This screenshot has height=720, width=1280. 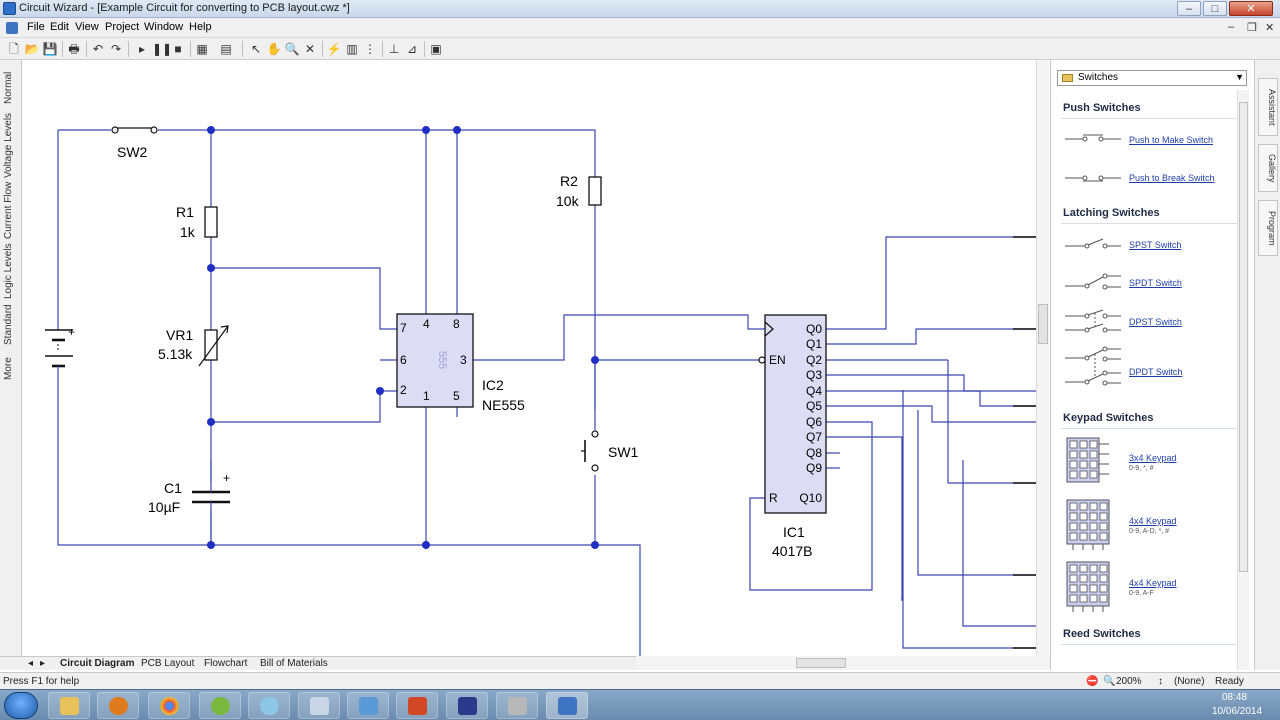 What do you see at coordinates (21, 705) in the screenshot?
I see `start-button` at bounding box center [21, 705].